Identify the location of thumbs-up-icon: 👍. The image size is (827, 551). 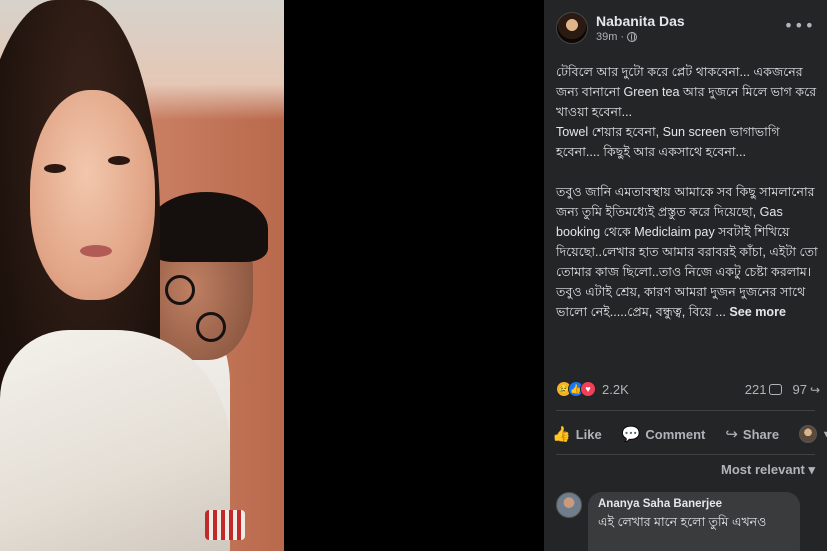
(561, 434).